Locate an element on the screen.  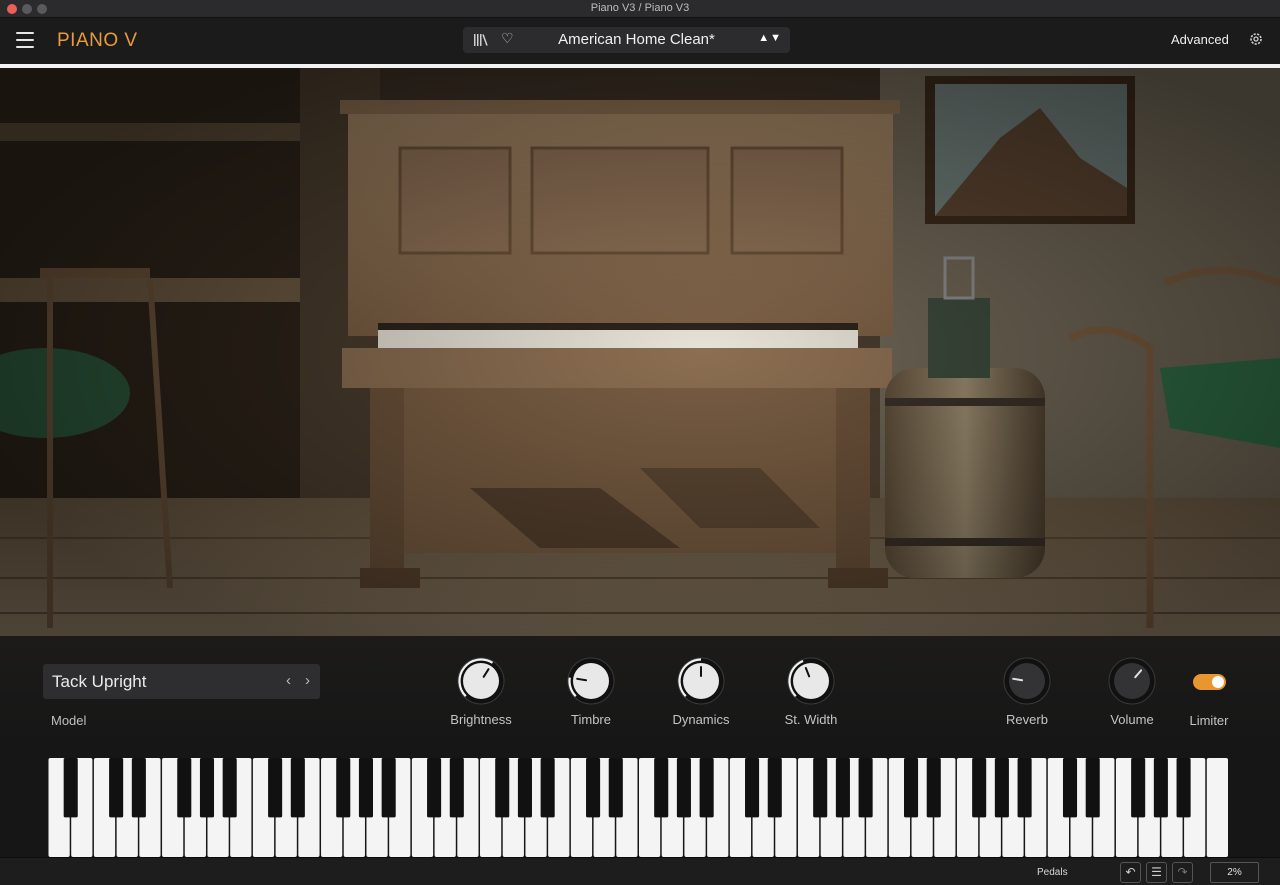
advanced-button: Advanced is located at coordinates (1200, 39).